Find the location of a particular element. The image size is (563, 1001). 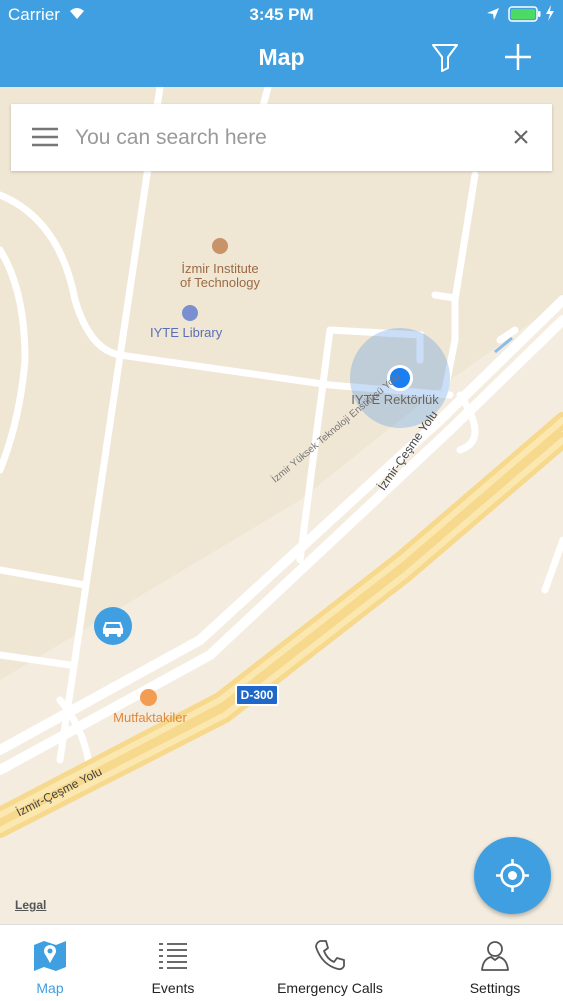

institute-label-line2: of Technology is located at coordinates (220, 282).